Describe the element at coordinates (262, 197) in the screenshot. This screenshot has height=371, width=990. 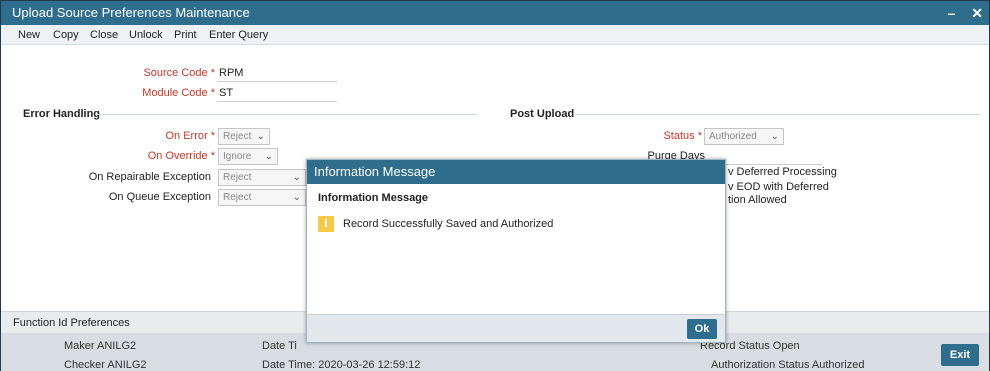
I see `on-queue-select: Reject ⌄` at that location.